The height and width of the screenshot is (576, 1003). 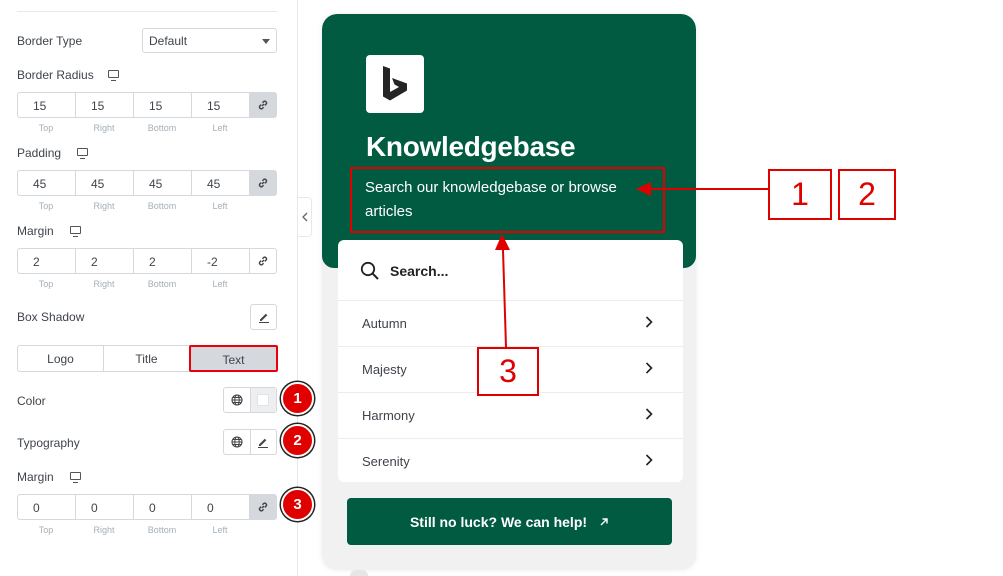 I want to click on padding-label: Padding, so click(x=39, y=153).